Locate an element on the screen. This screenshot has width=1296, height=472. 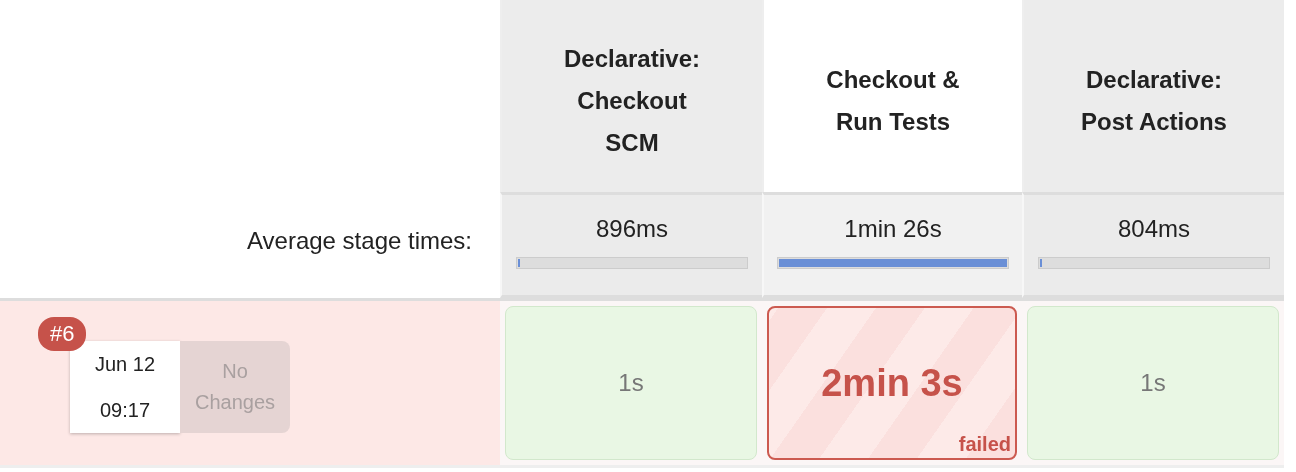
build-time: 09:17 is located at coordinates (125, 410).